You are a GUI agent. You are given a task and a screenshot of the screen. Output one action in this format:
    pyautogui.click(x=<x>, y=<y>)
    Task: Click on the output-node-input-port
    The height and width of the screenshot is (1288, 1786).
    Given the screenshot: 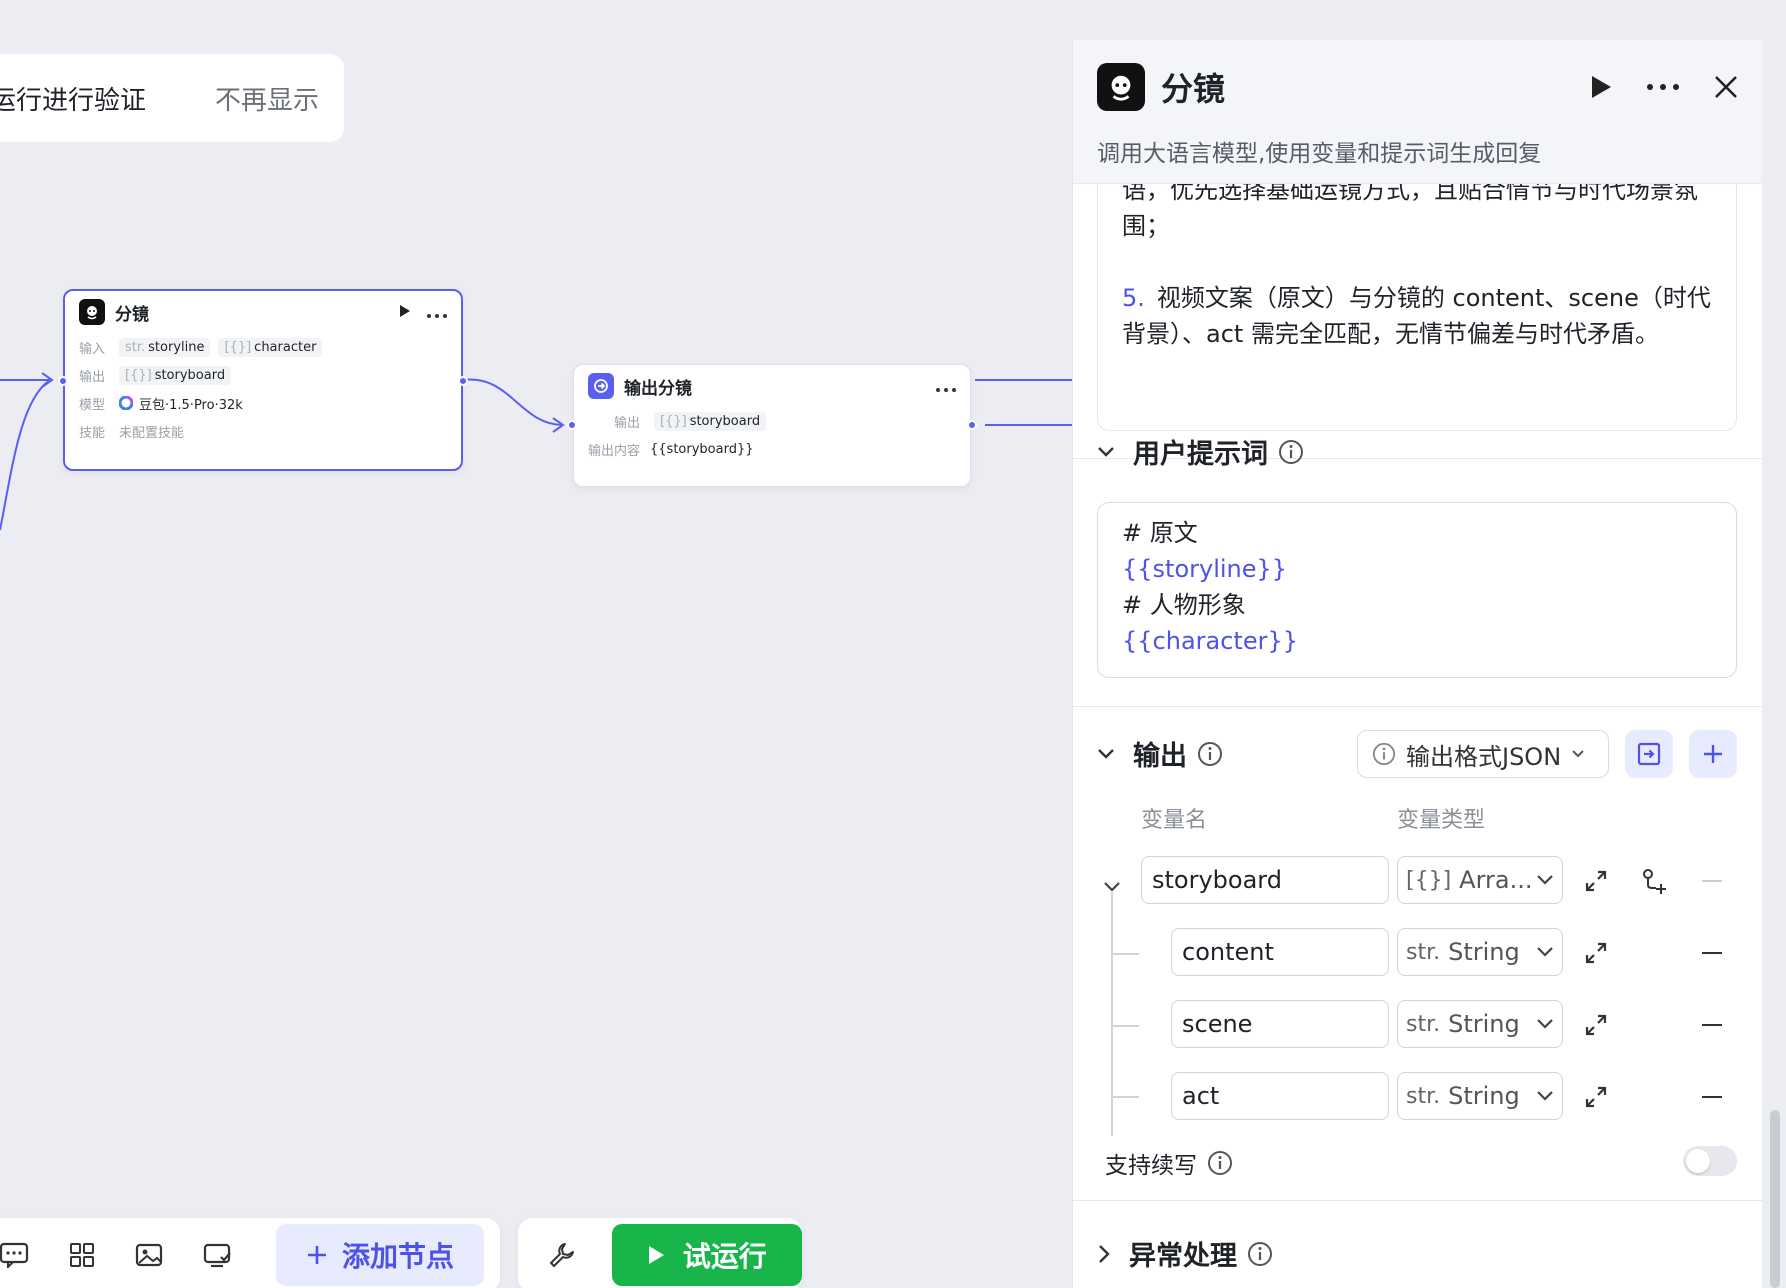 What is the action you would take?
    pyautogui.click(x=572, y=425)
    